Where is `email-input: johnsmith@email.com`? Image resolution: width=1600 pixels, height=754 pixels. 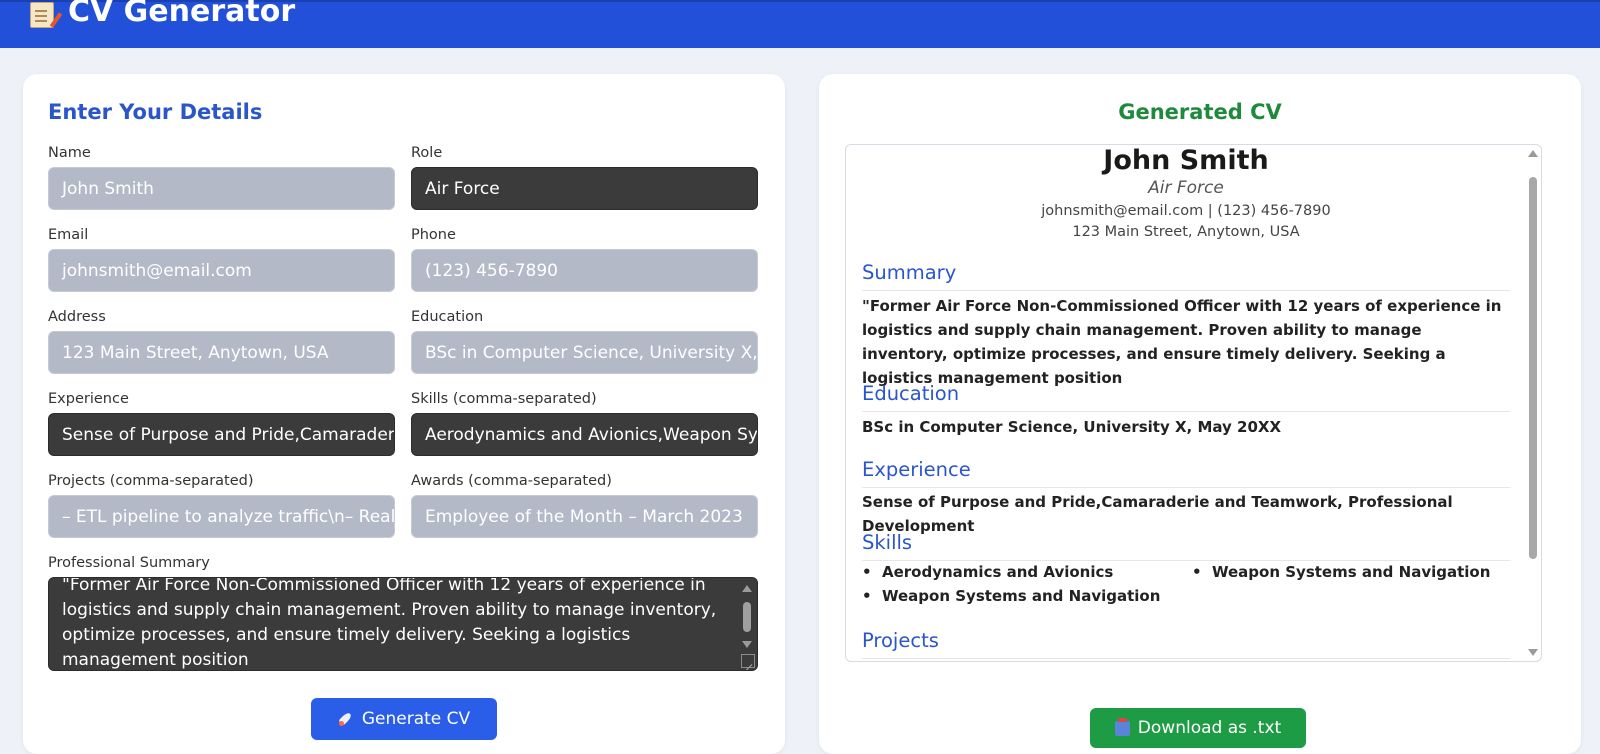
email-input: johnsmith@email.com is located at coordinates (221, 270).